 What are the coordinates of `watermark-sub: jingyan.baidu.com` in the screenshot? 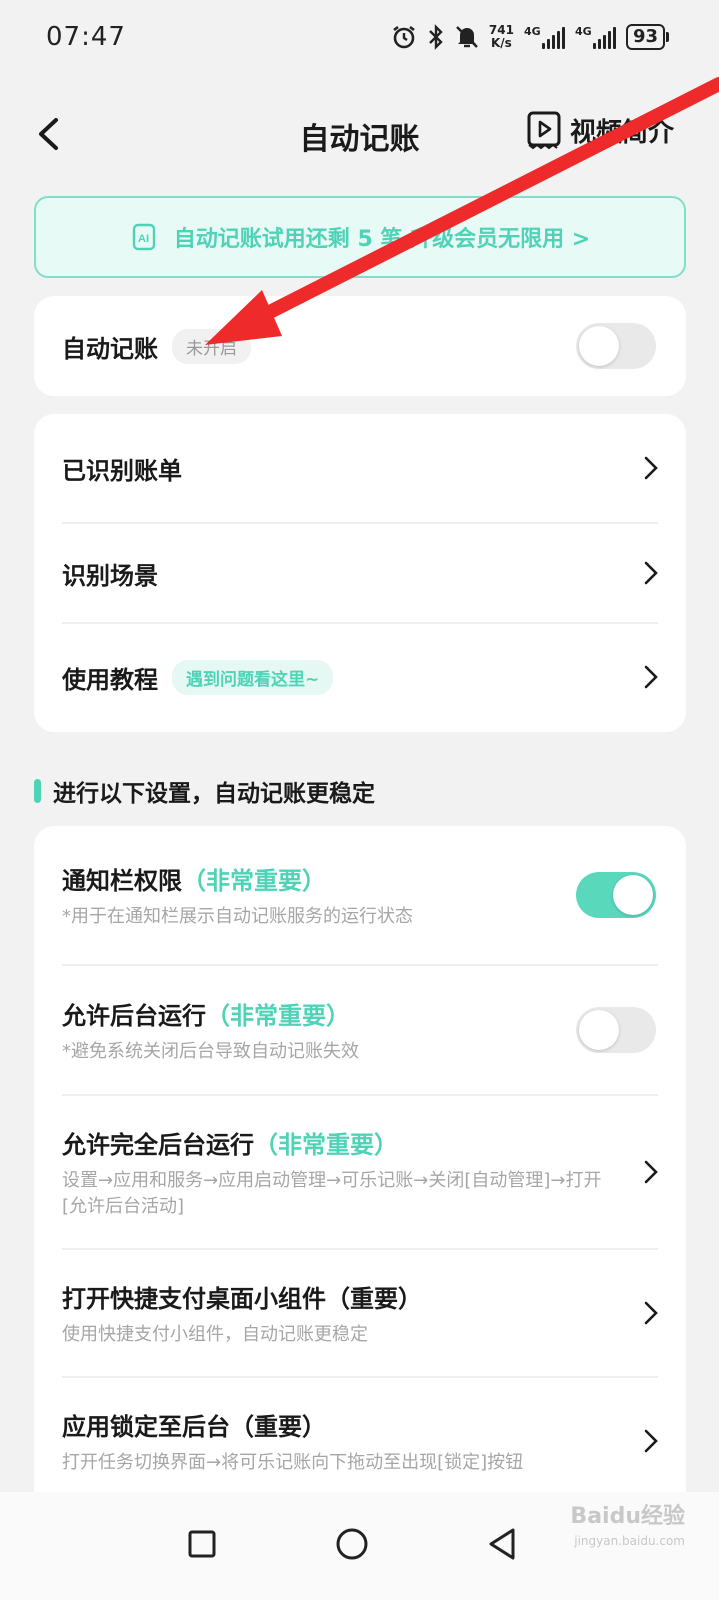 It's located at (629, 1541).